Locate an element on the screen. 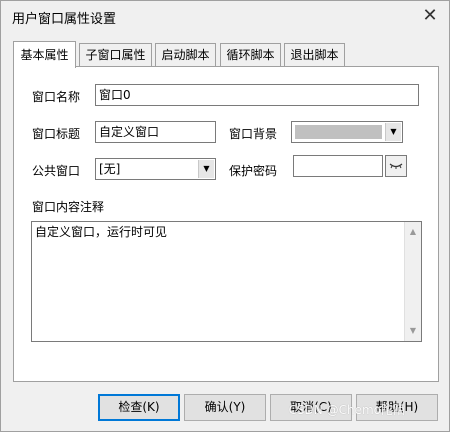  confirm-button: 确认(Y) is located at coordinates (225, 407).